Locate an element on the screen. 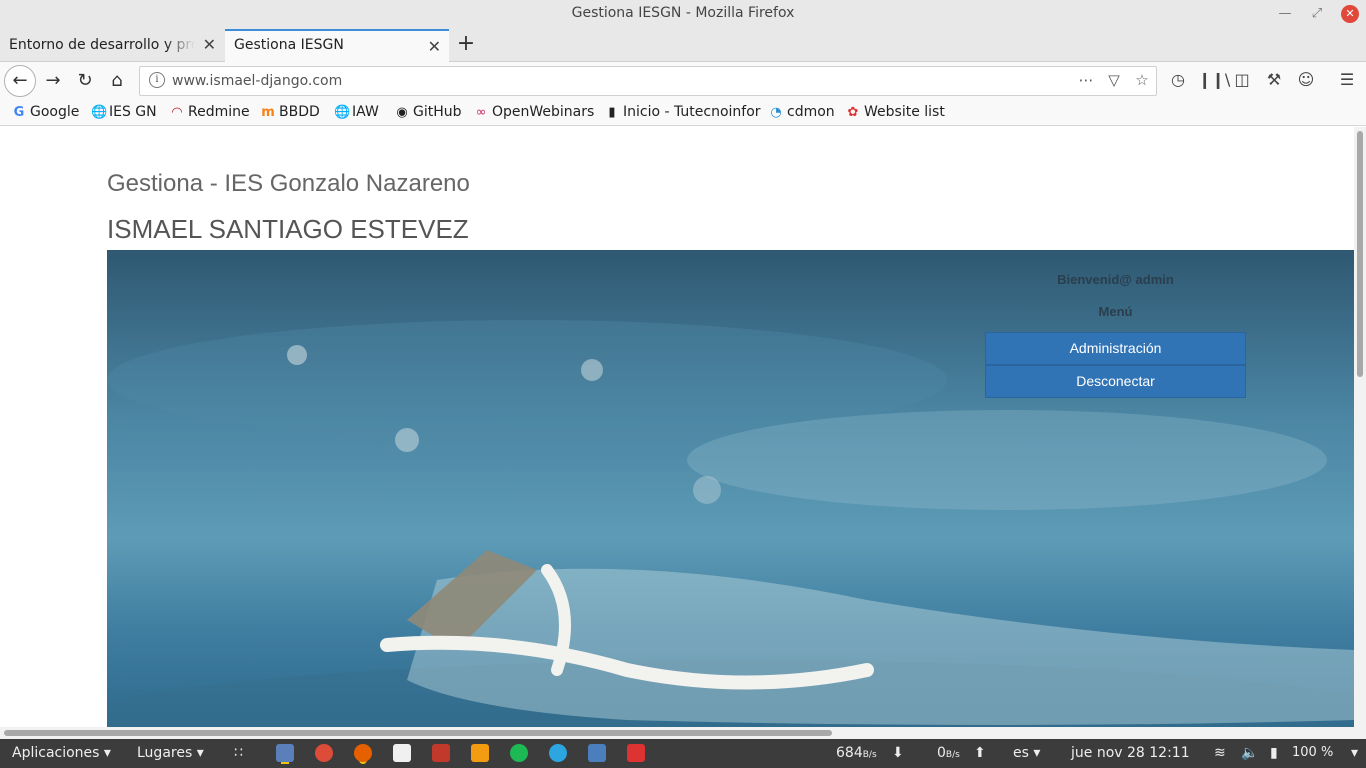 The image size is (1366, 768). applications-label: Aplicaciones is located at coordinates (56, 753).